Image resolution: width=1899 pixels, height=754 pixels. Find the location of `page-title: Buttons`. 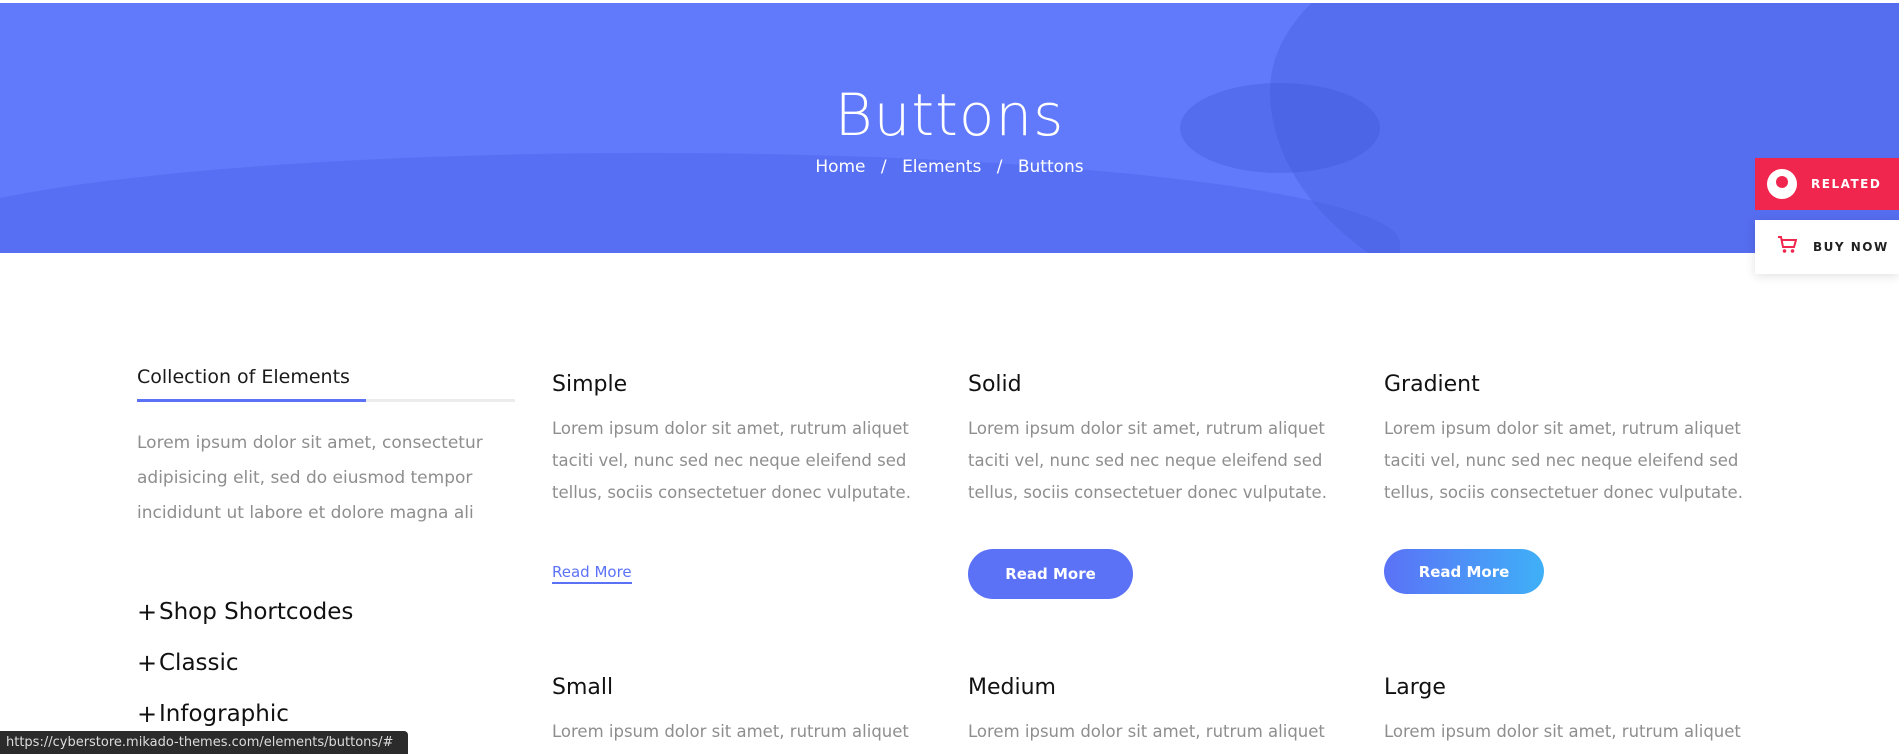

page-title: Buttons is located at coordinates (949, 115).